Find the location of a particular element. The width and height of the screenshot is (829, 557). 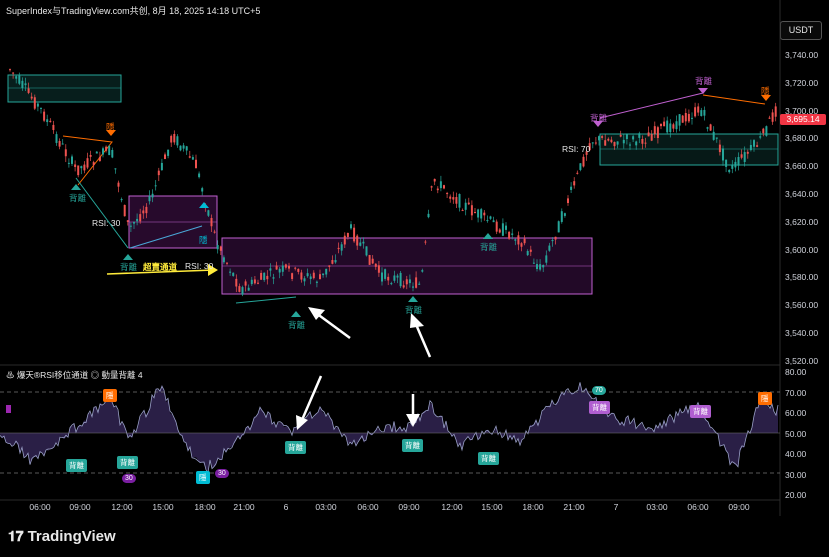

price-tick: 3,660.00 is located at coordinates (802, 166).